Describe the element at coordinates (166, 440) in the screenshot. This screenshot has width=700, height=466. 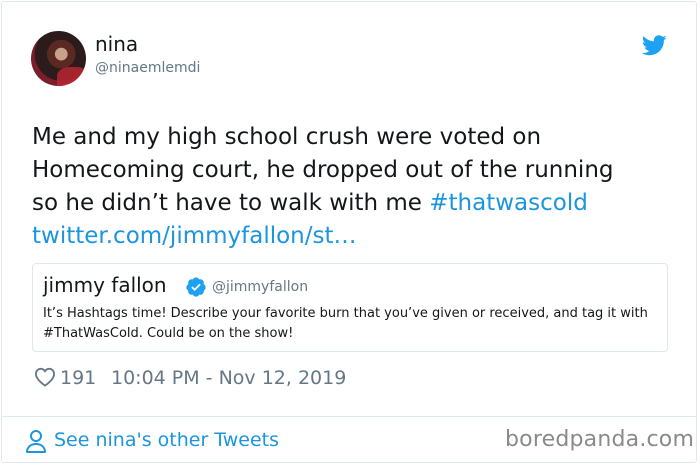
I see `see-other-tweets-link: See nina's other Tweets` at that location.